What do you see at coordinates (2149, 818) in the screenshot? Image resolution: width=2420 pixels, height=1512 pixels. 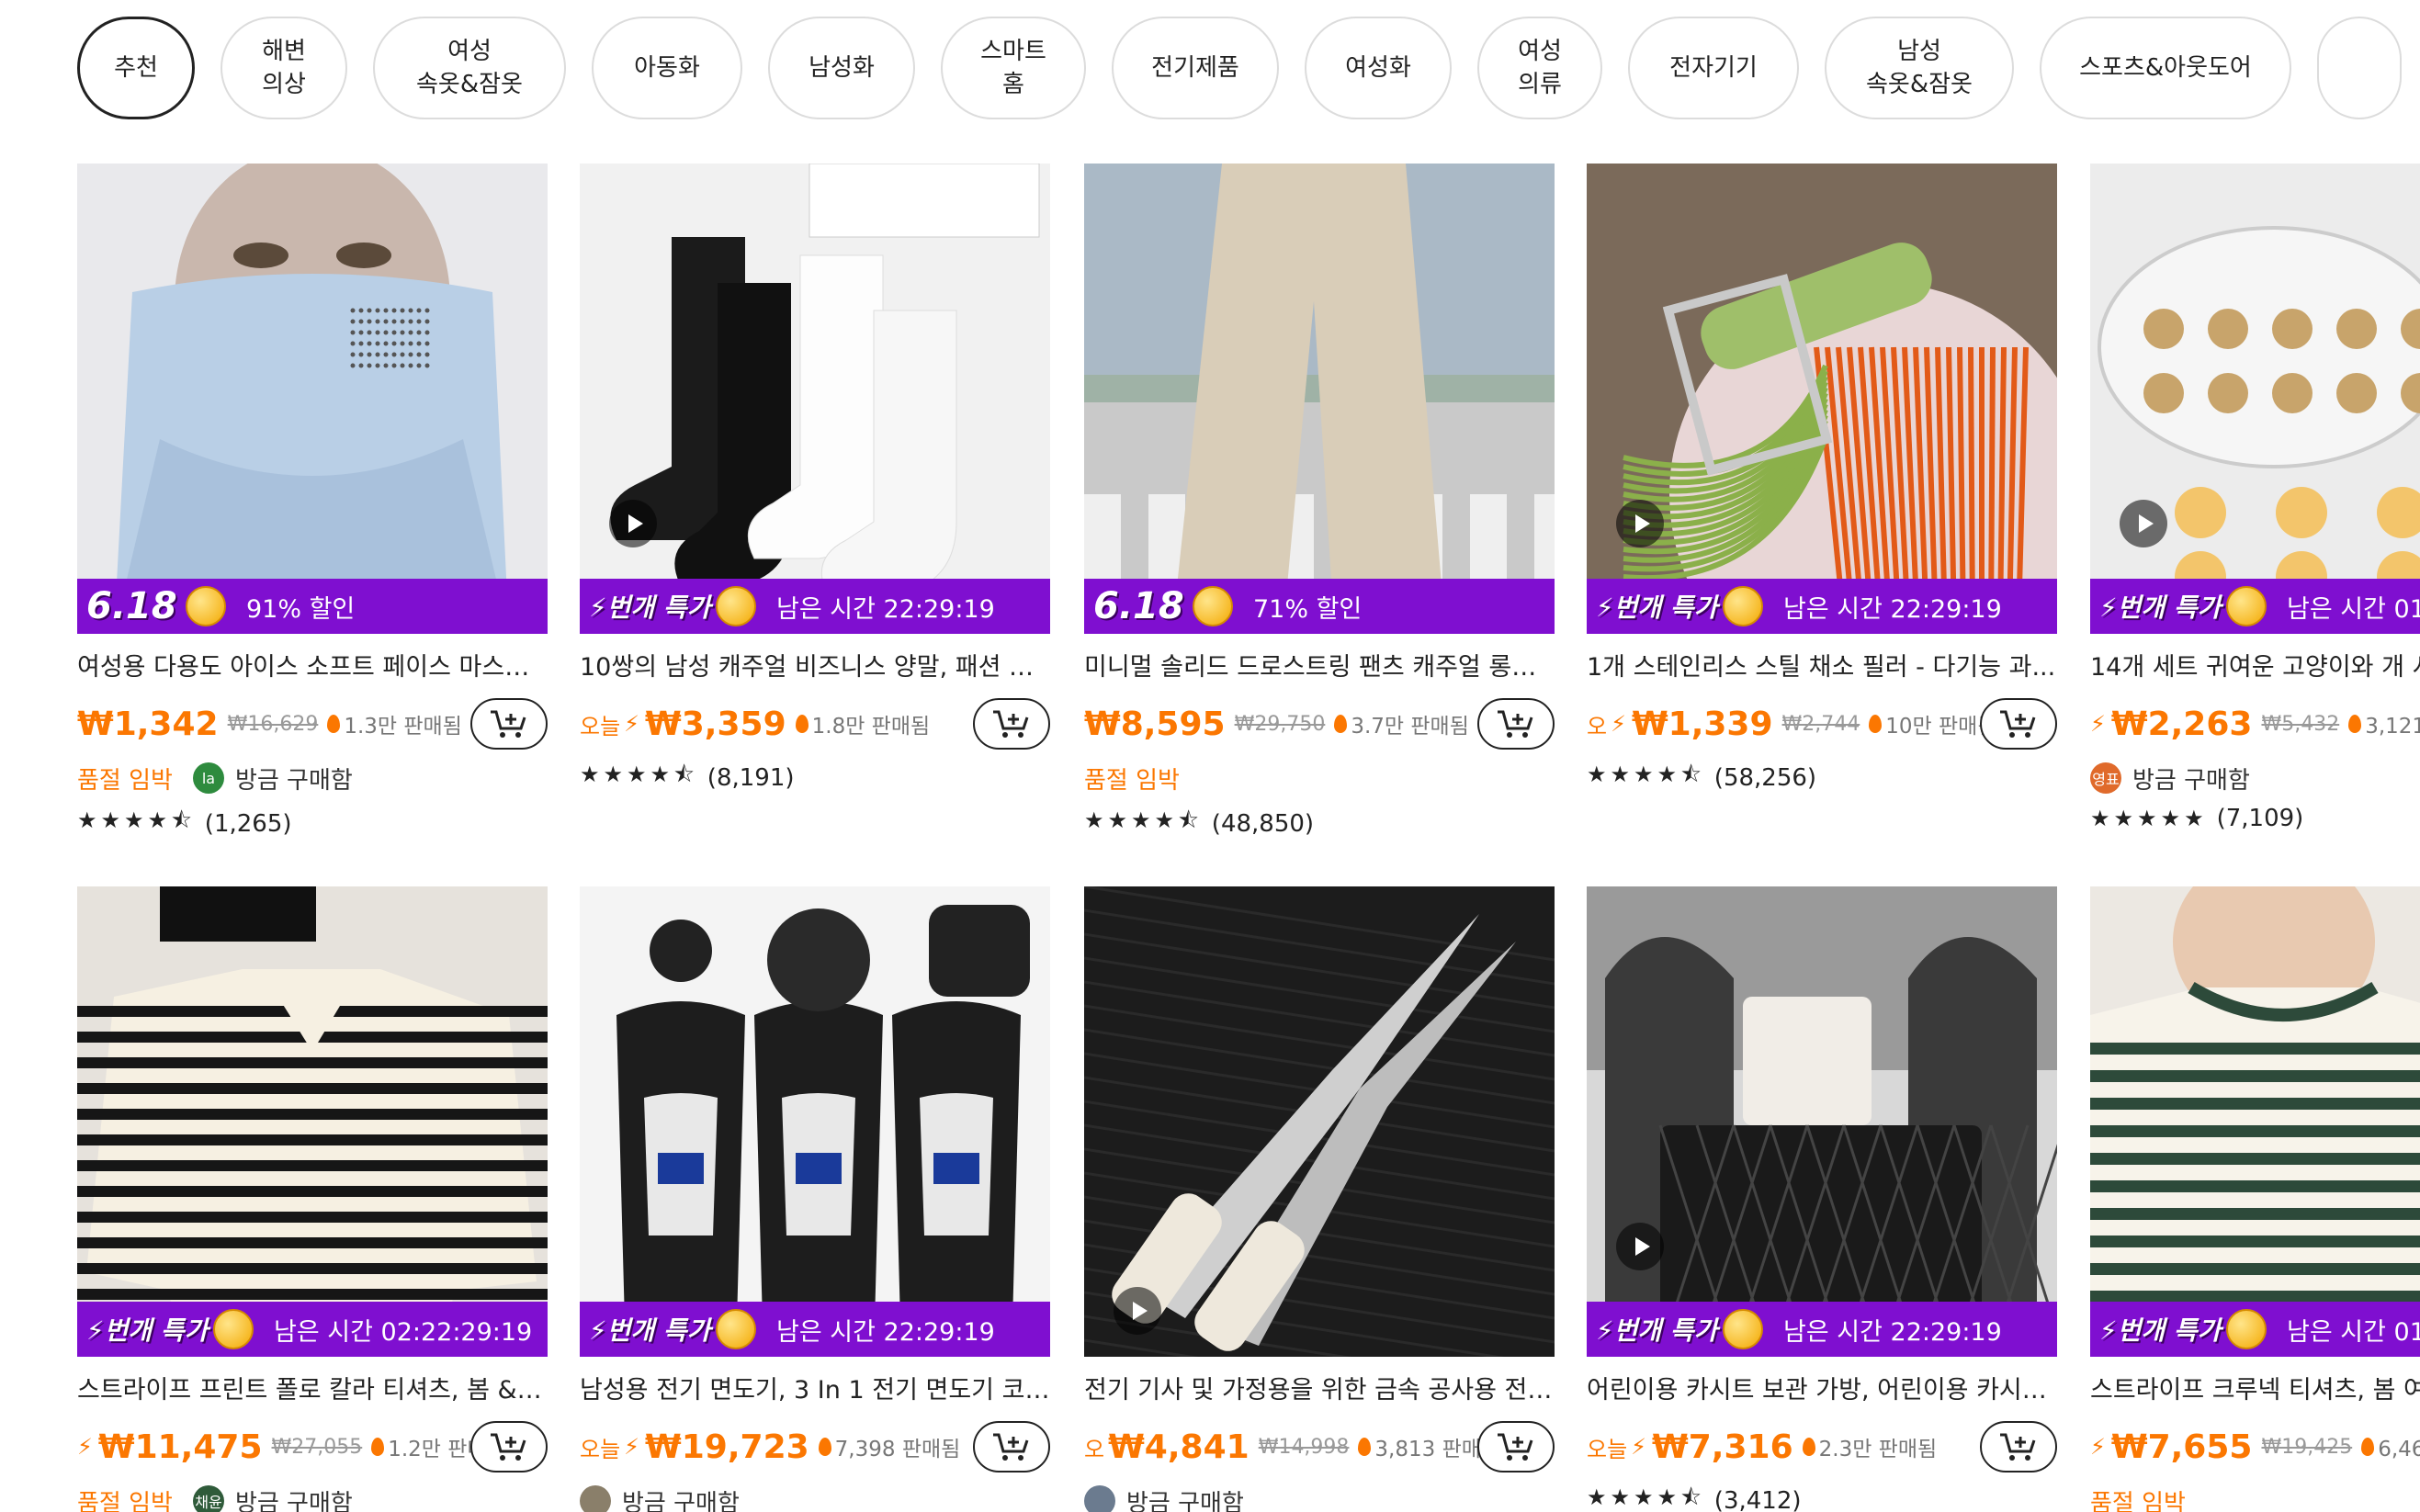 I see `rating-stars: ★★★★★` at bounding box center [2149, 818].